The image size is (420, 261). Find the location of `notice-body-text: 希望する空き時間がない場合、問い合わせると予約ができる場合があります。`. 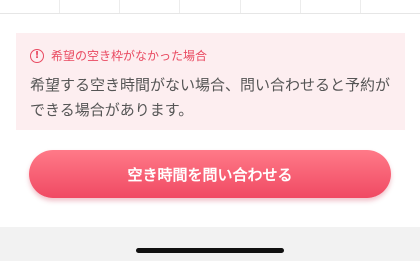

notice-body-text: 希望する空き時間がない場合、問い合わせると予約ができる場合があります。 is located at coordinates (210, 97).